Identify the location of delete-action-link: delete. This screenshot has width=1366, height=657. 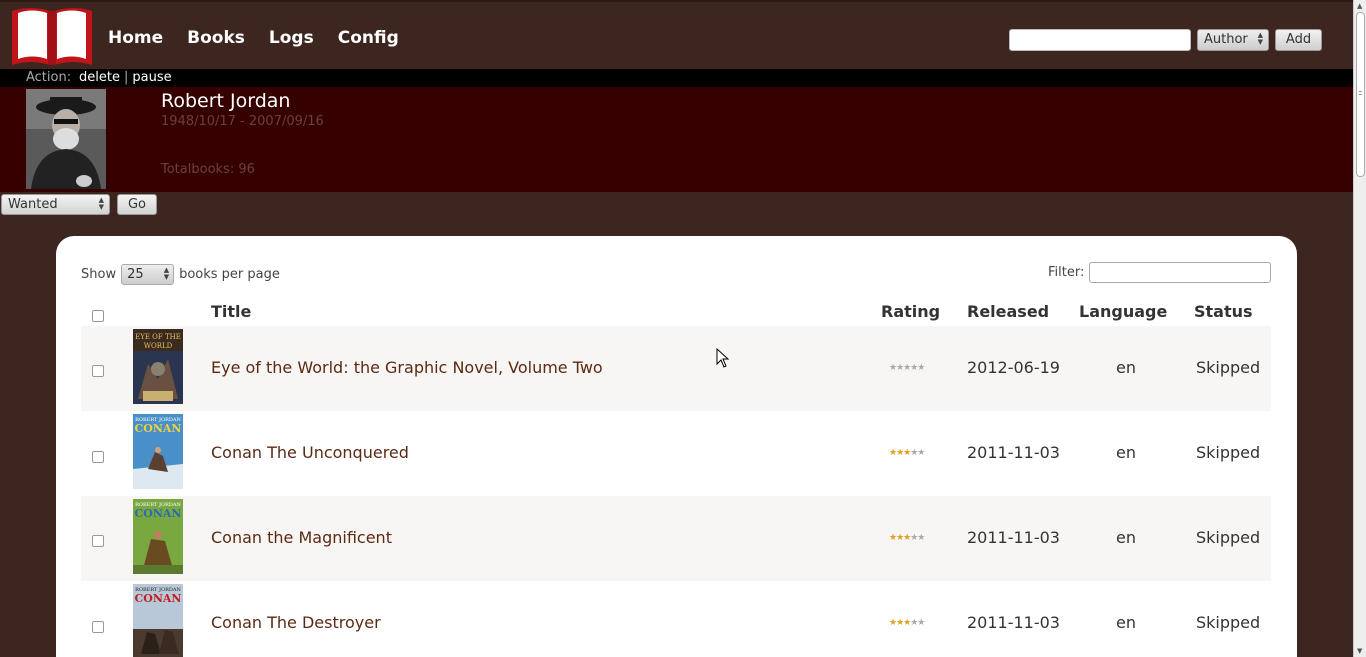
(99, 77).